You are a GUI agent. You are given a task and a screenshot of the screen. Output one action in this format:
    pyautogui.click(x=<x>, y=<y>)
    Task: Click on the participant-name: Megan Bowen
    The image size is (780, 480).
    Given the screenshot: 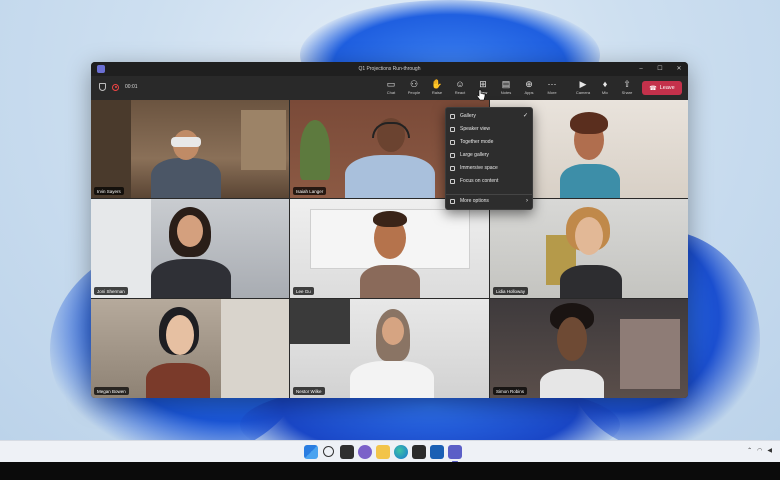 What is the action you would take?
    pyautogui.click(x=111, y=391)
    